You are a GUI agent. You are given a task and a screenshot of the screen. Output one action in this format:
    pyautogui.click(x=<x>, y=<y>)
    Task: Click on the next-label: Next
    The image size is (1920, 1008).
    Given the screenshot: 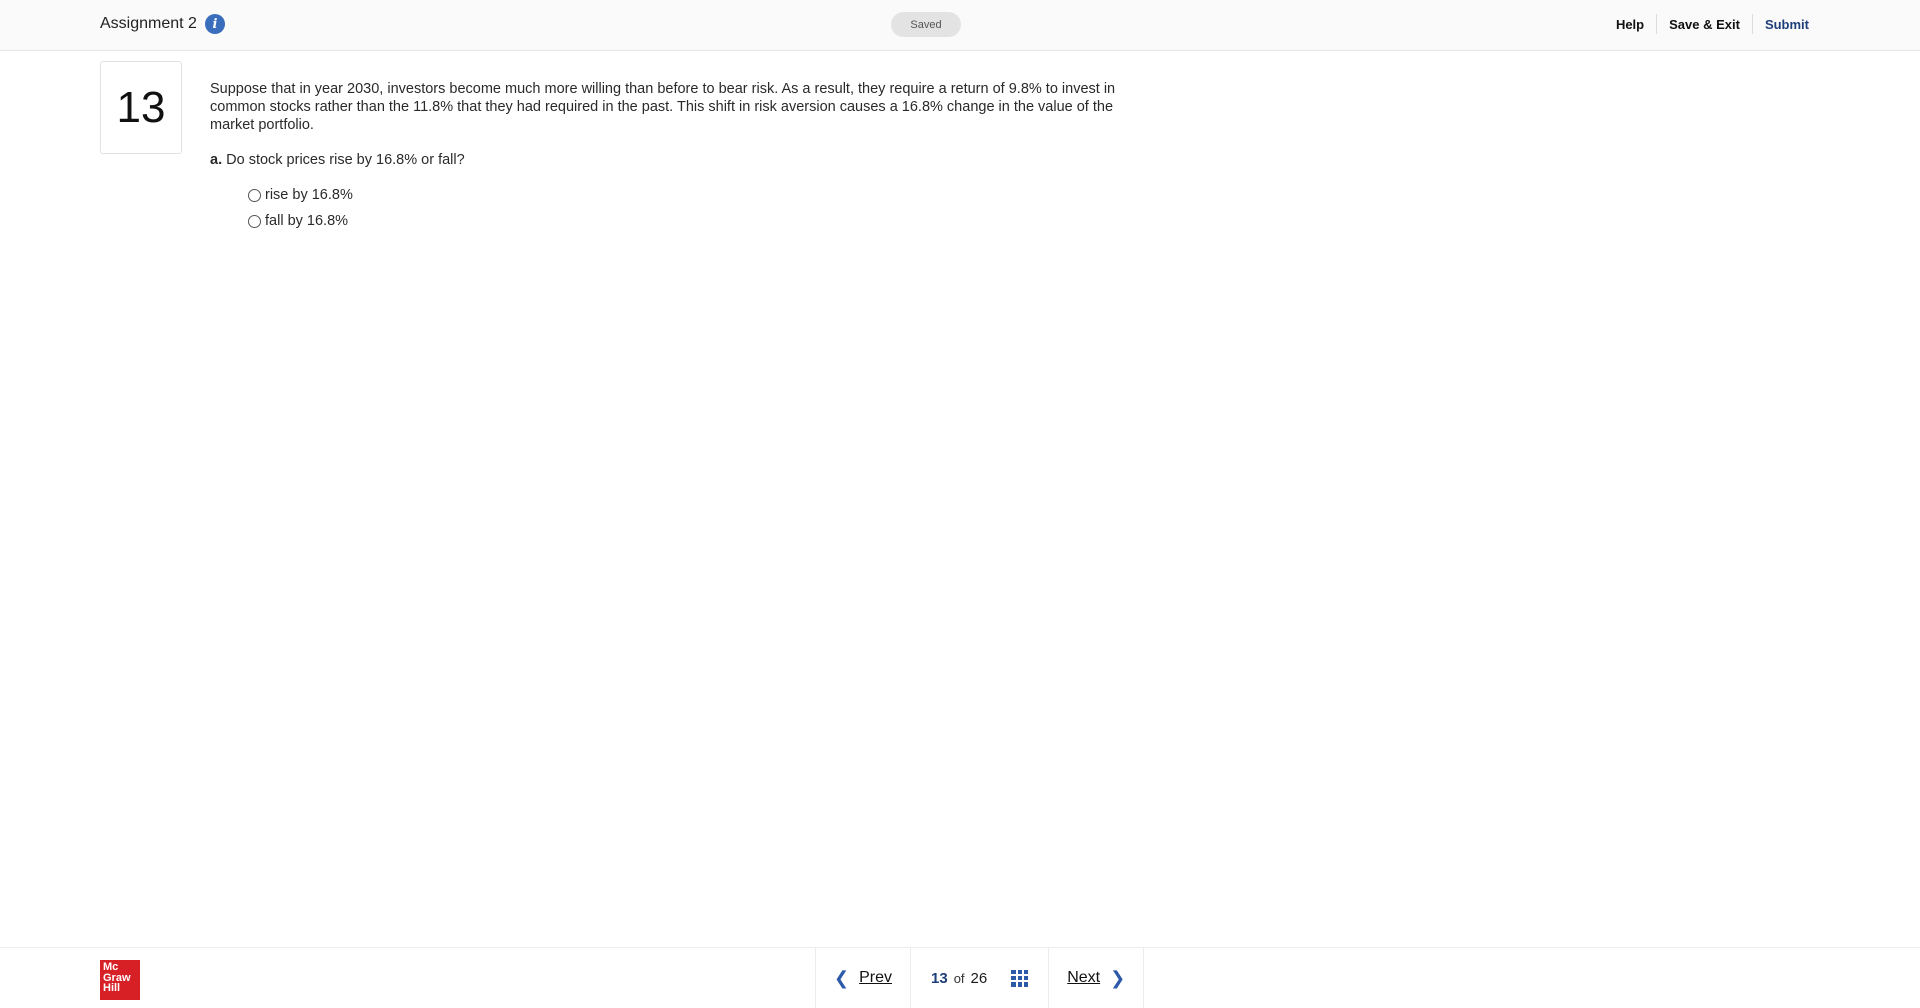 What is the action you would take?
    pyautogui.click(x=1084, y=977)
    